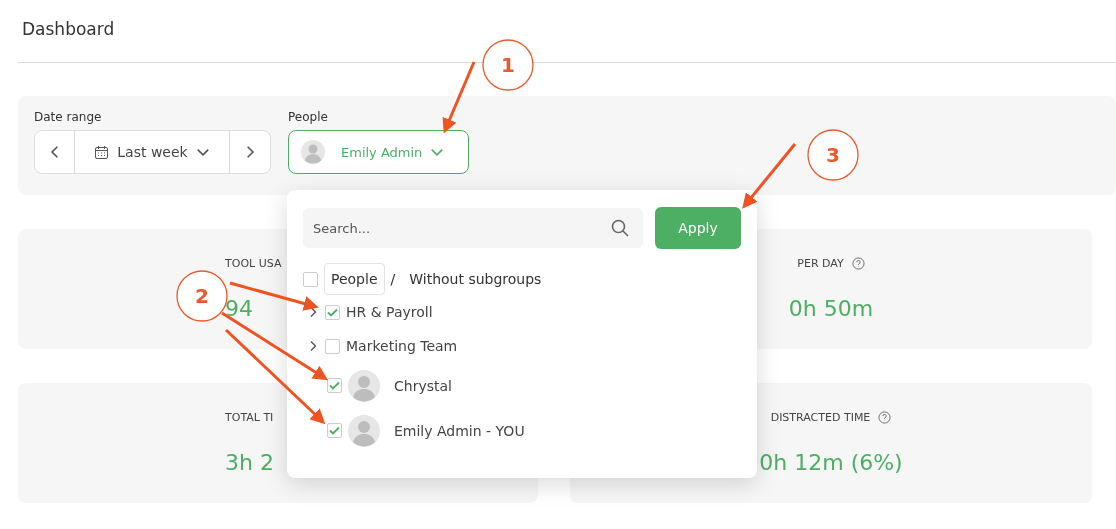 This screenshot has width=1116, height=529. What do you see at coordinates (769, 176) in the screenshot?
I see `arrow` at bounding box center [769, 176].